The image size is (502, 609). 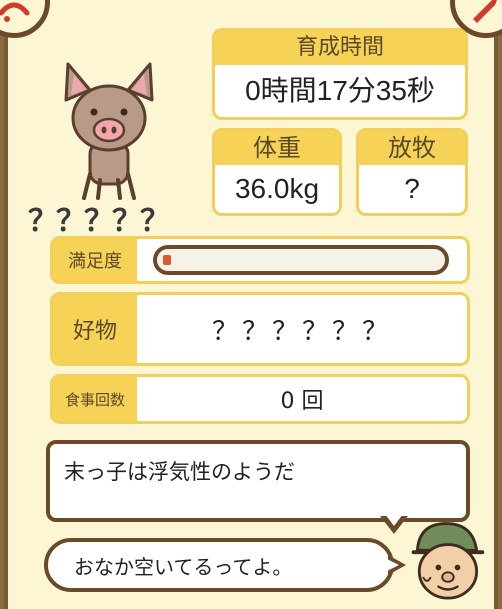 What do you see at coordinates (99, 221) in the screenshot?
I see `pig-name: ？？？？？` at bounding box center [99, 221].